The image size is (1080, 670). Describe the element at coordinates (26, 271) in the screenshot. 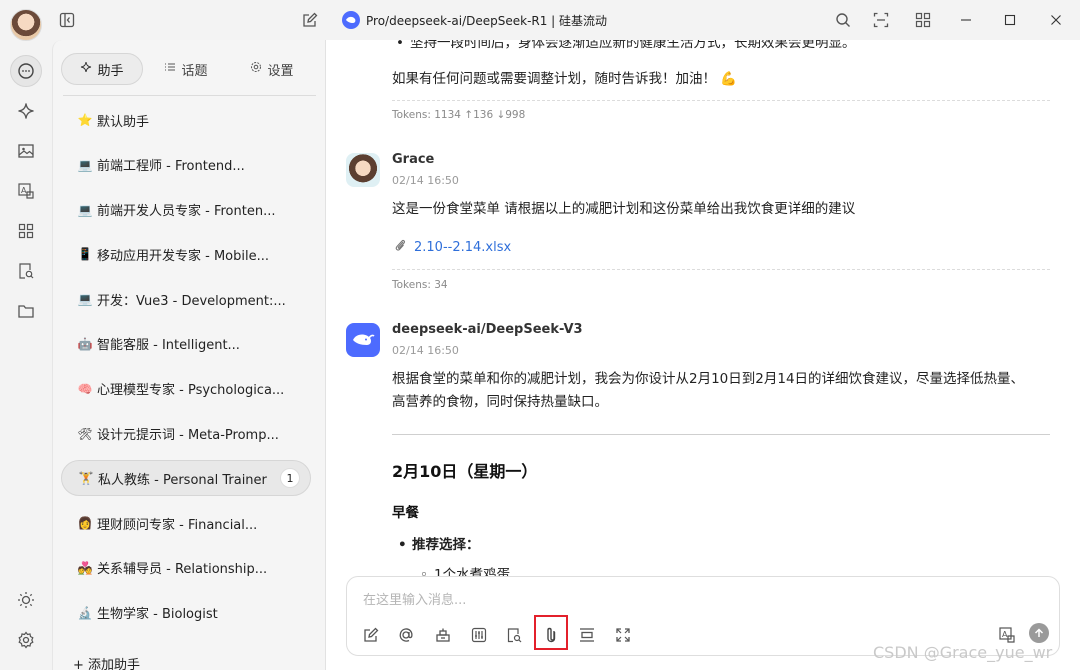

I see `knowledge-search-icon` at that location.